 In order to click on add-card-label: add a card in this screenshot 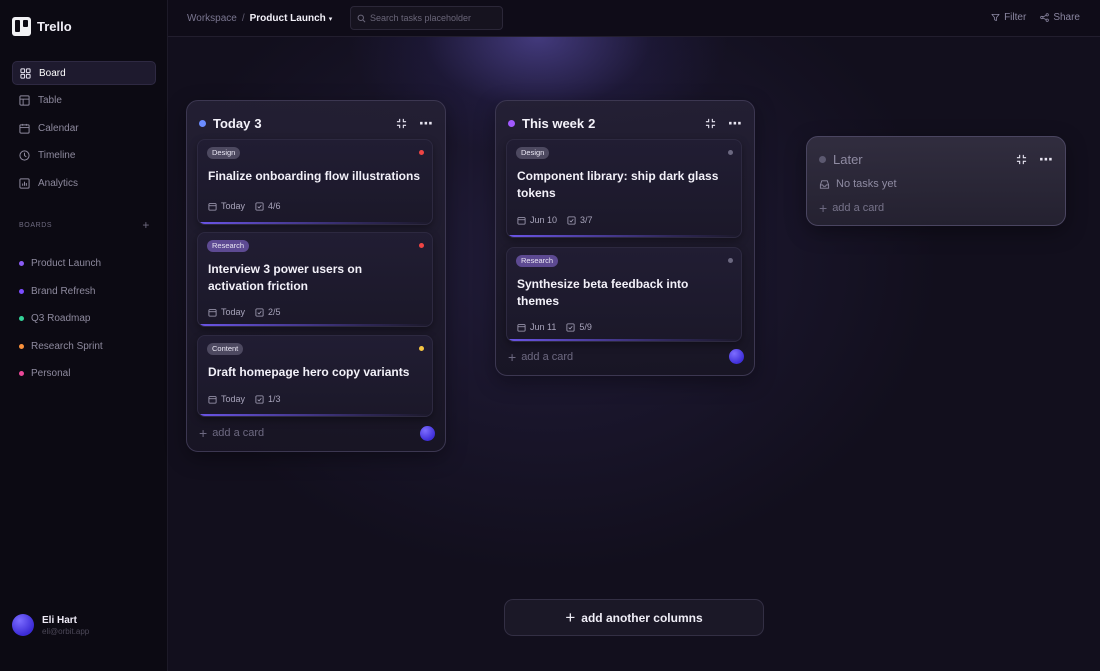, I will do `click(858, 208)`.